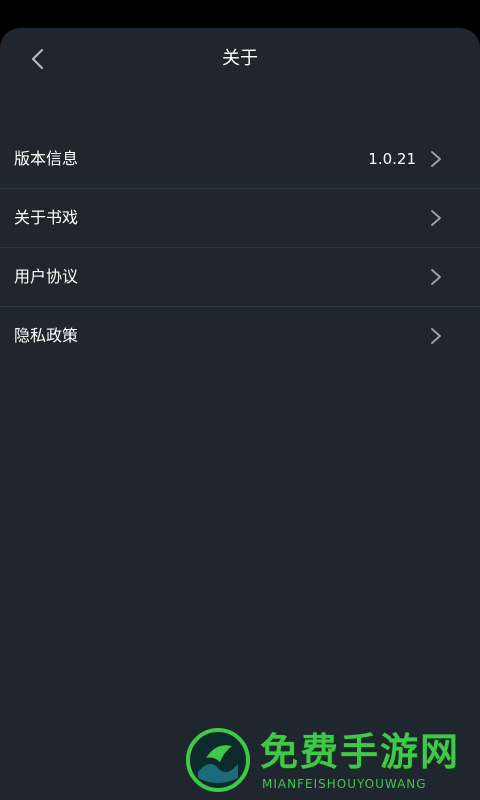  What do you see at coordinates (360, 752) in the screenshot?
I see `watermark-title: 免费手游网` at bounding box center [360, 752].